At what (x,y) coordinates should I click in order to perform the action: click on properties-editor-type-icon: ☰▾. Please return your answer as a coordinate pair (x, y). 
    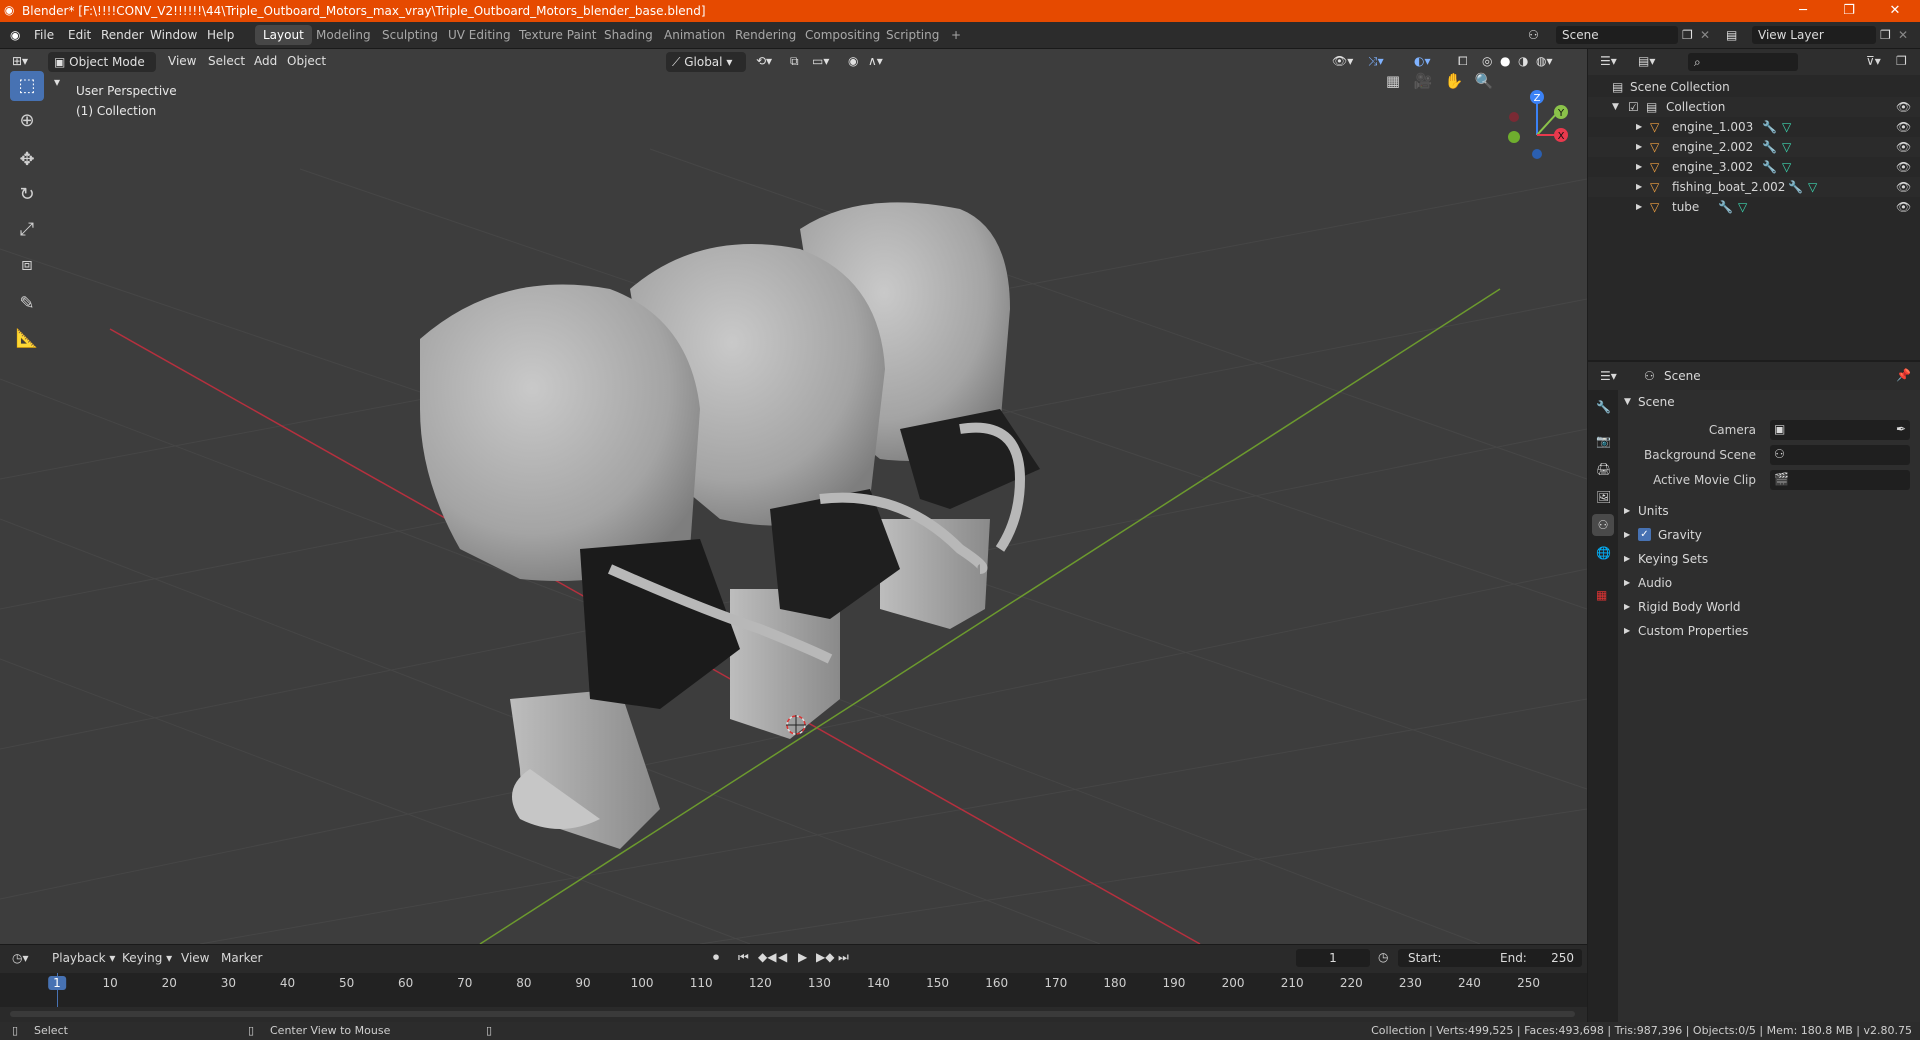
    Looking at the image, I should click on (1608, 376).